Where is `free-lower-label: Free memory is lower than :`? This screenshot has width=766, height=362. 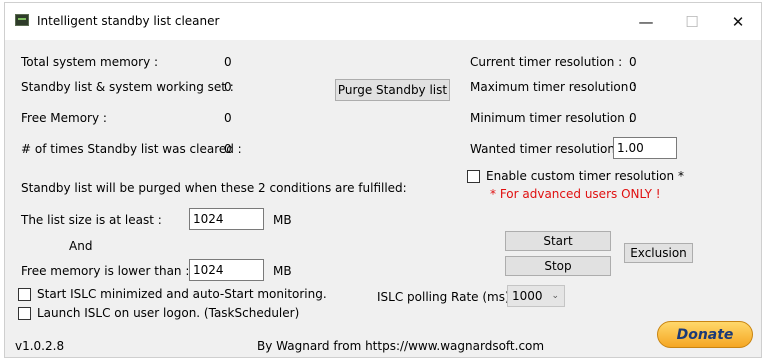 free-lower-label: Free memory is lower than : is located at coordinates (105, 271).